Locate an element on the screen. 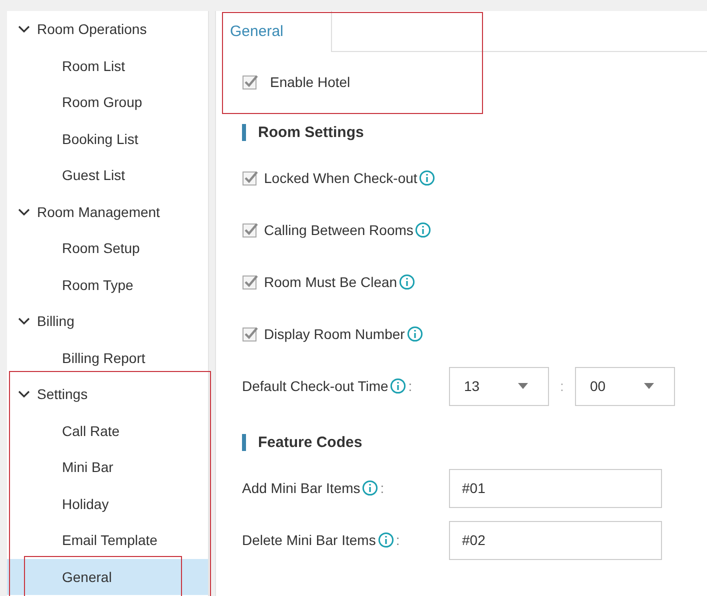 This screenshot has width=707, height=596. nav-group-label: Settings is located at coordinates (62, 394).